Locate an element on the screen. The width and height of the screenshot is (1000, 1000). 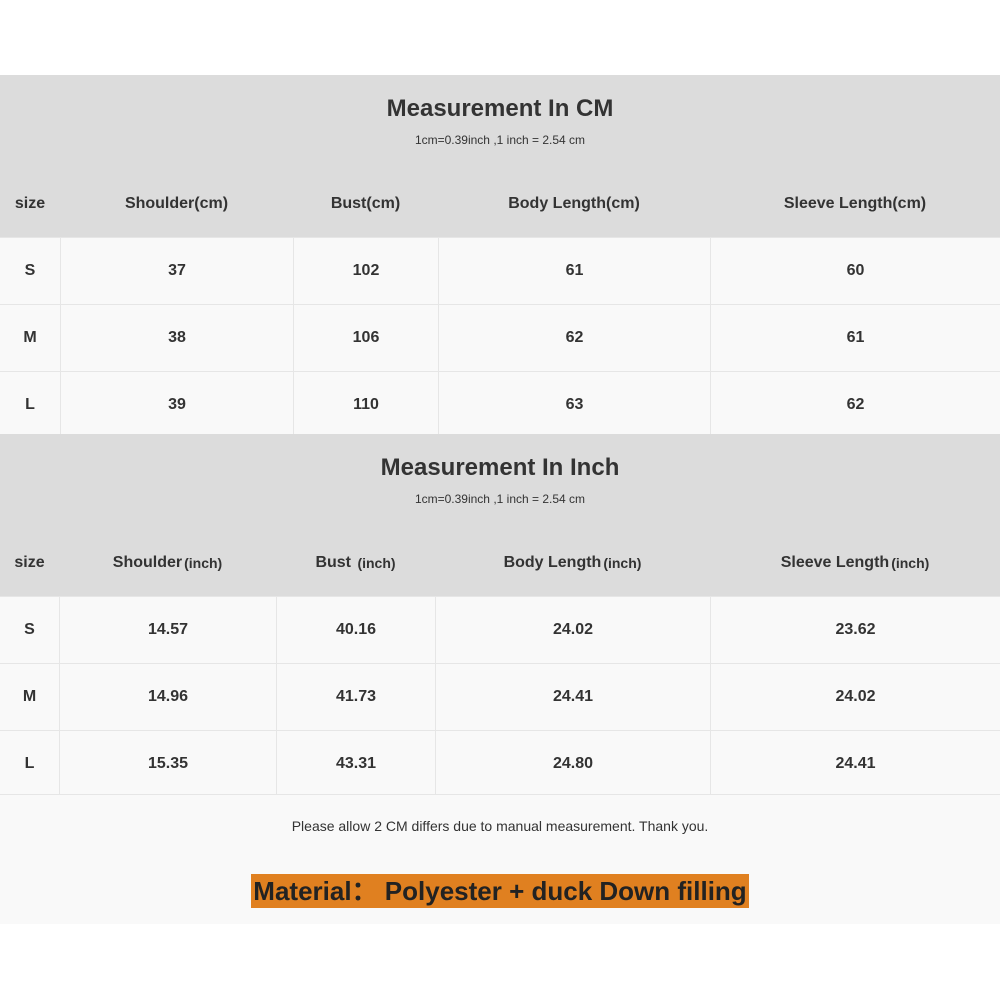
sleeve-length-cell: 60 is located at coordinates (855, 271).